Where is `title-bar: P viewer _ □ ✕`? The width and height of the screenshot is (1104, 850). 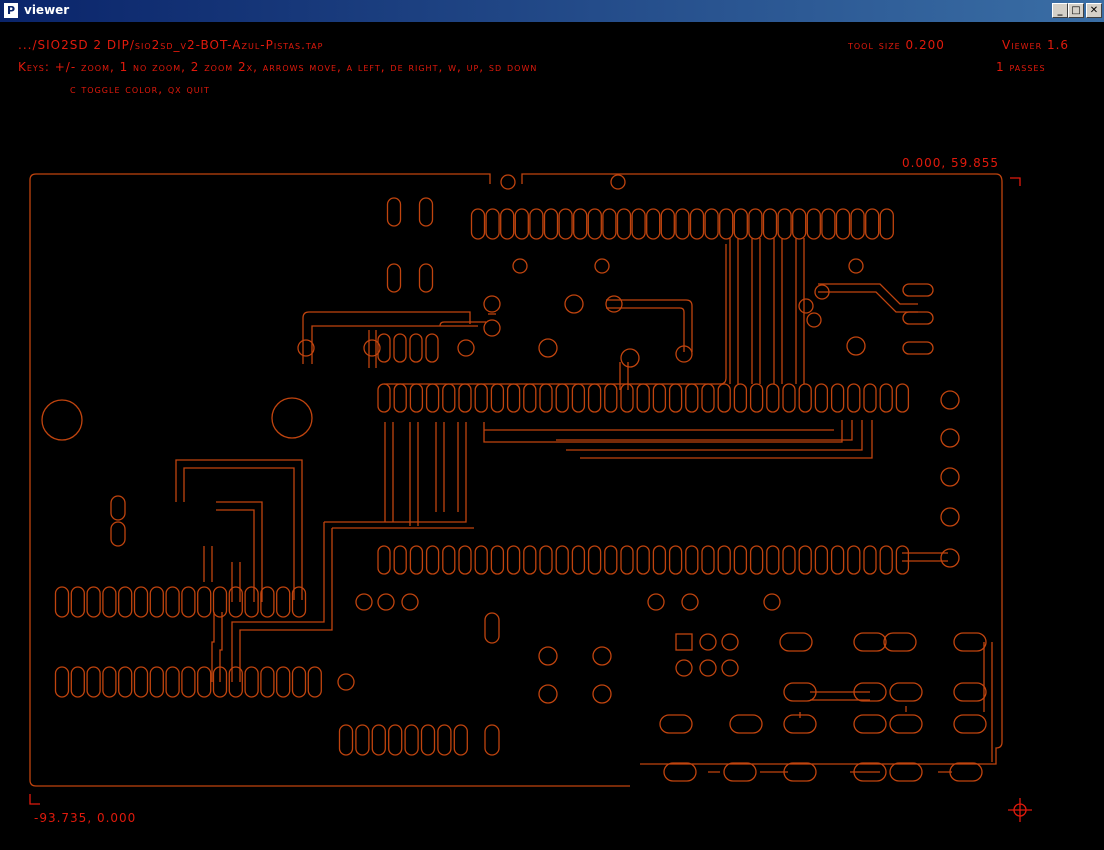 title-bar: P viewer _ □ ✕ is located at coordinates (552, 11).